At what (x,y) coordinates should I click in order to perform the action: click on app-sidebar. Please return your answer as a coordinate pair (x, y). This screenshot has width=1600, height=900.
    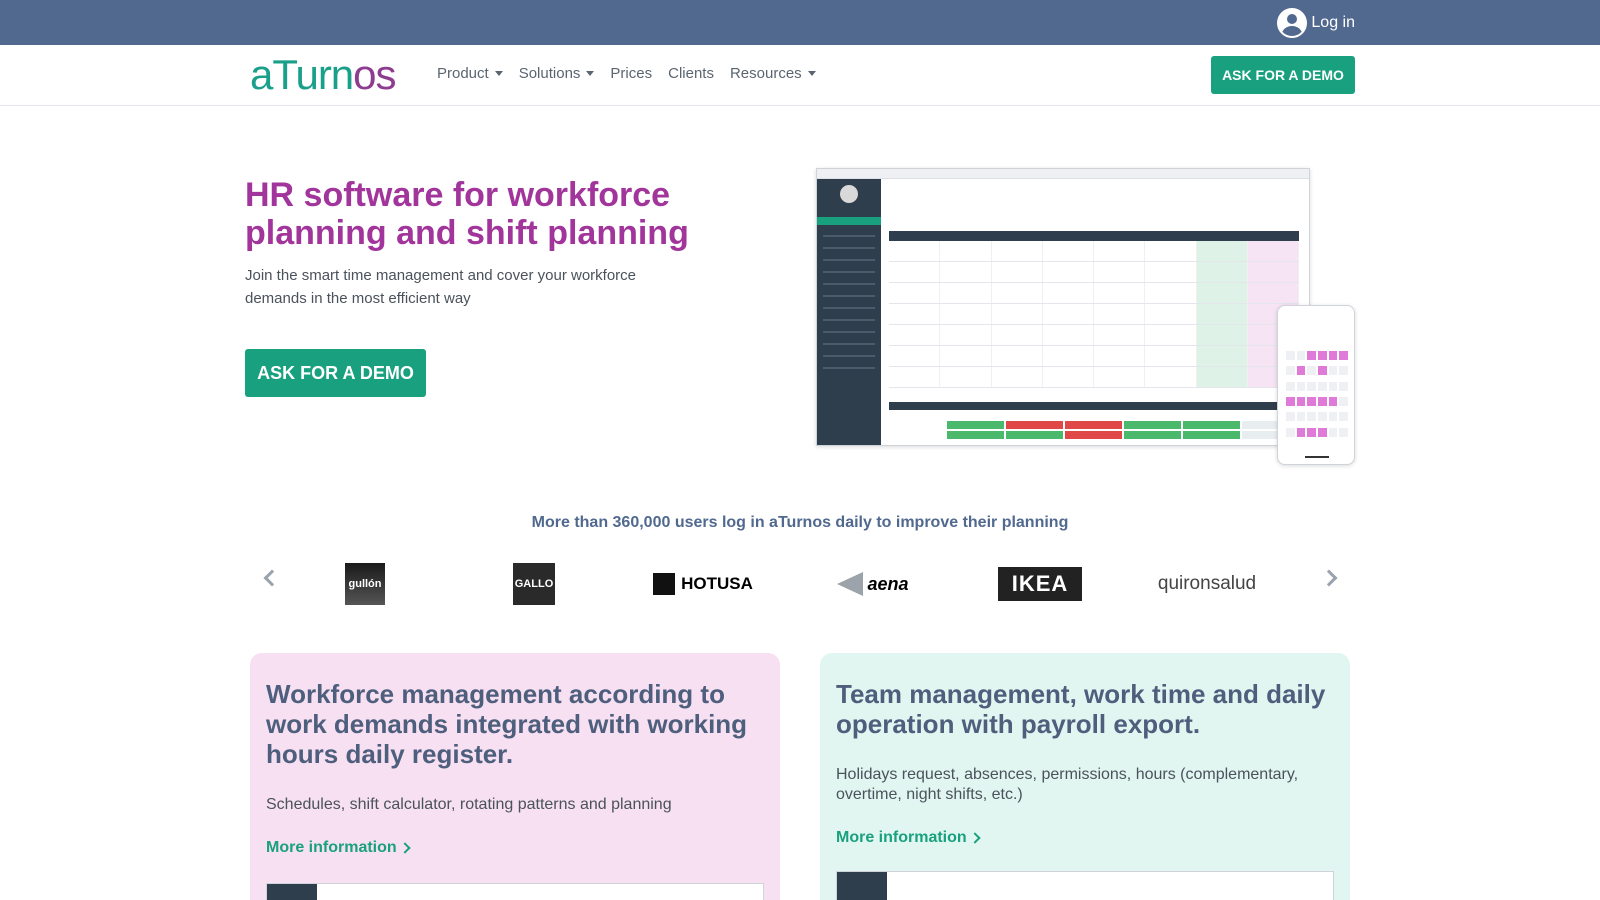
    Looking at the image, I should click on (849, 312).